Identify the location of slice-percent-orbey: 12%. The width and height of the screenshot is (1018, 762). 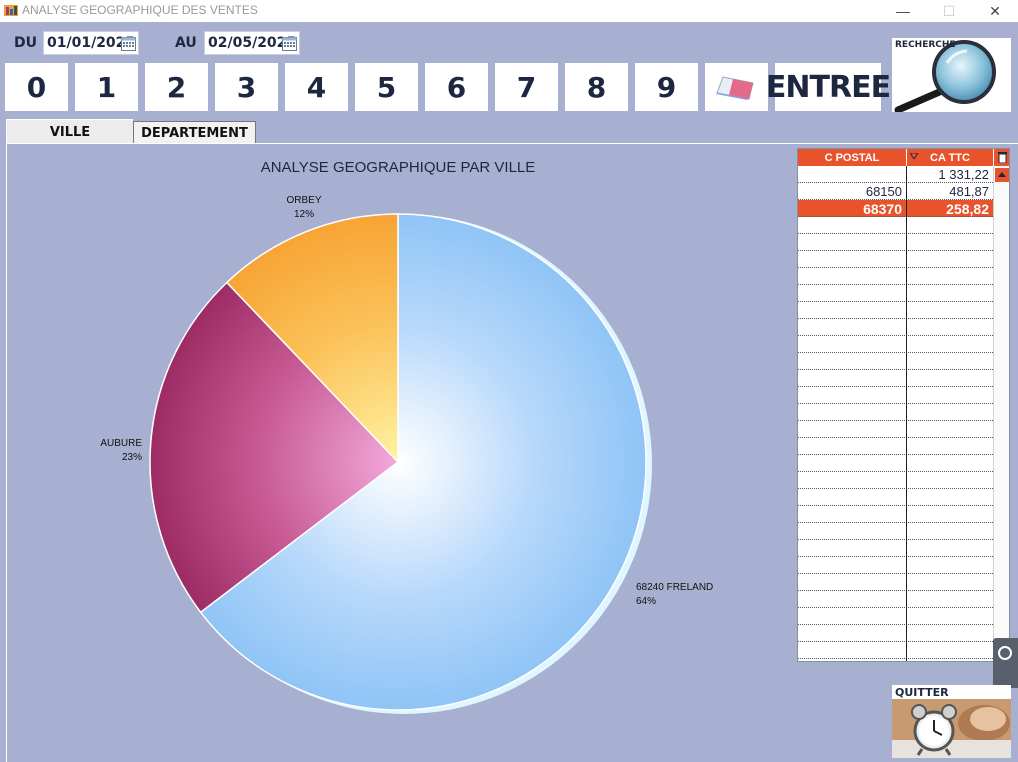
(304, 214).